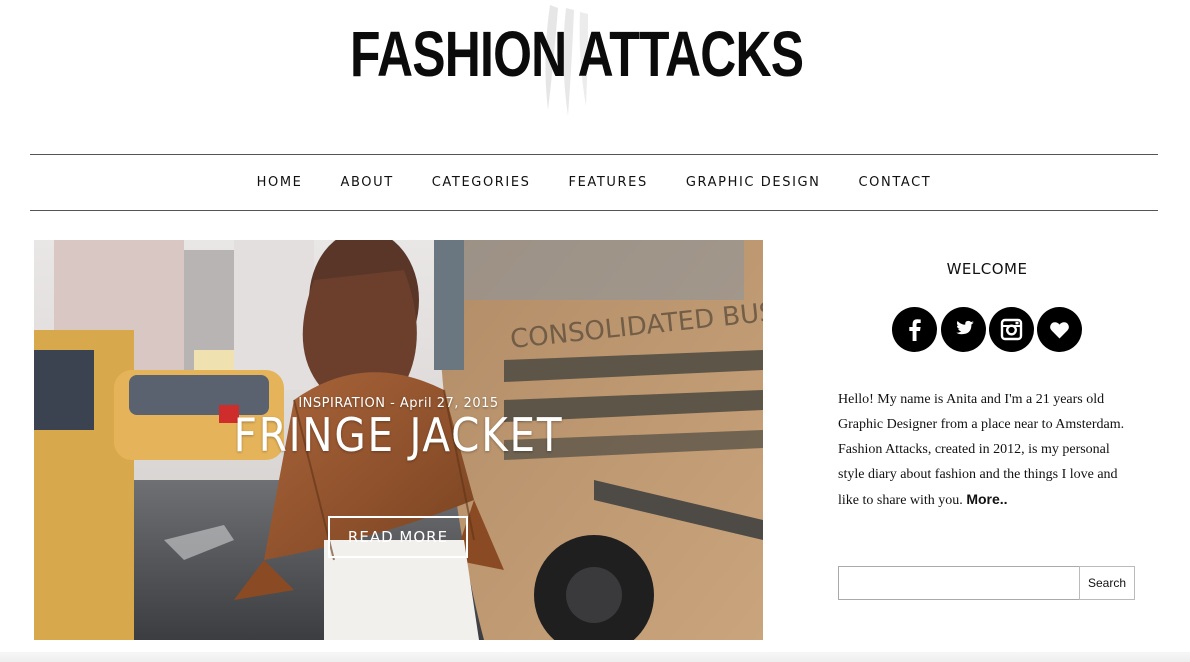 Image resolution: width=1190 pixels, height=662 pixels. What do you see at coordinates (481, 182) in the screenshot?
I see `nav-item-categories: CATEGORIES` at bounding box center [481, 182].